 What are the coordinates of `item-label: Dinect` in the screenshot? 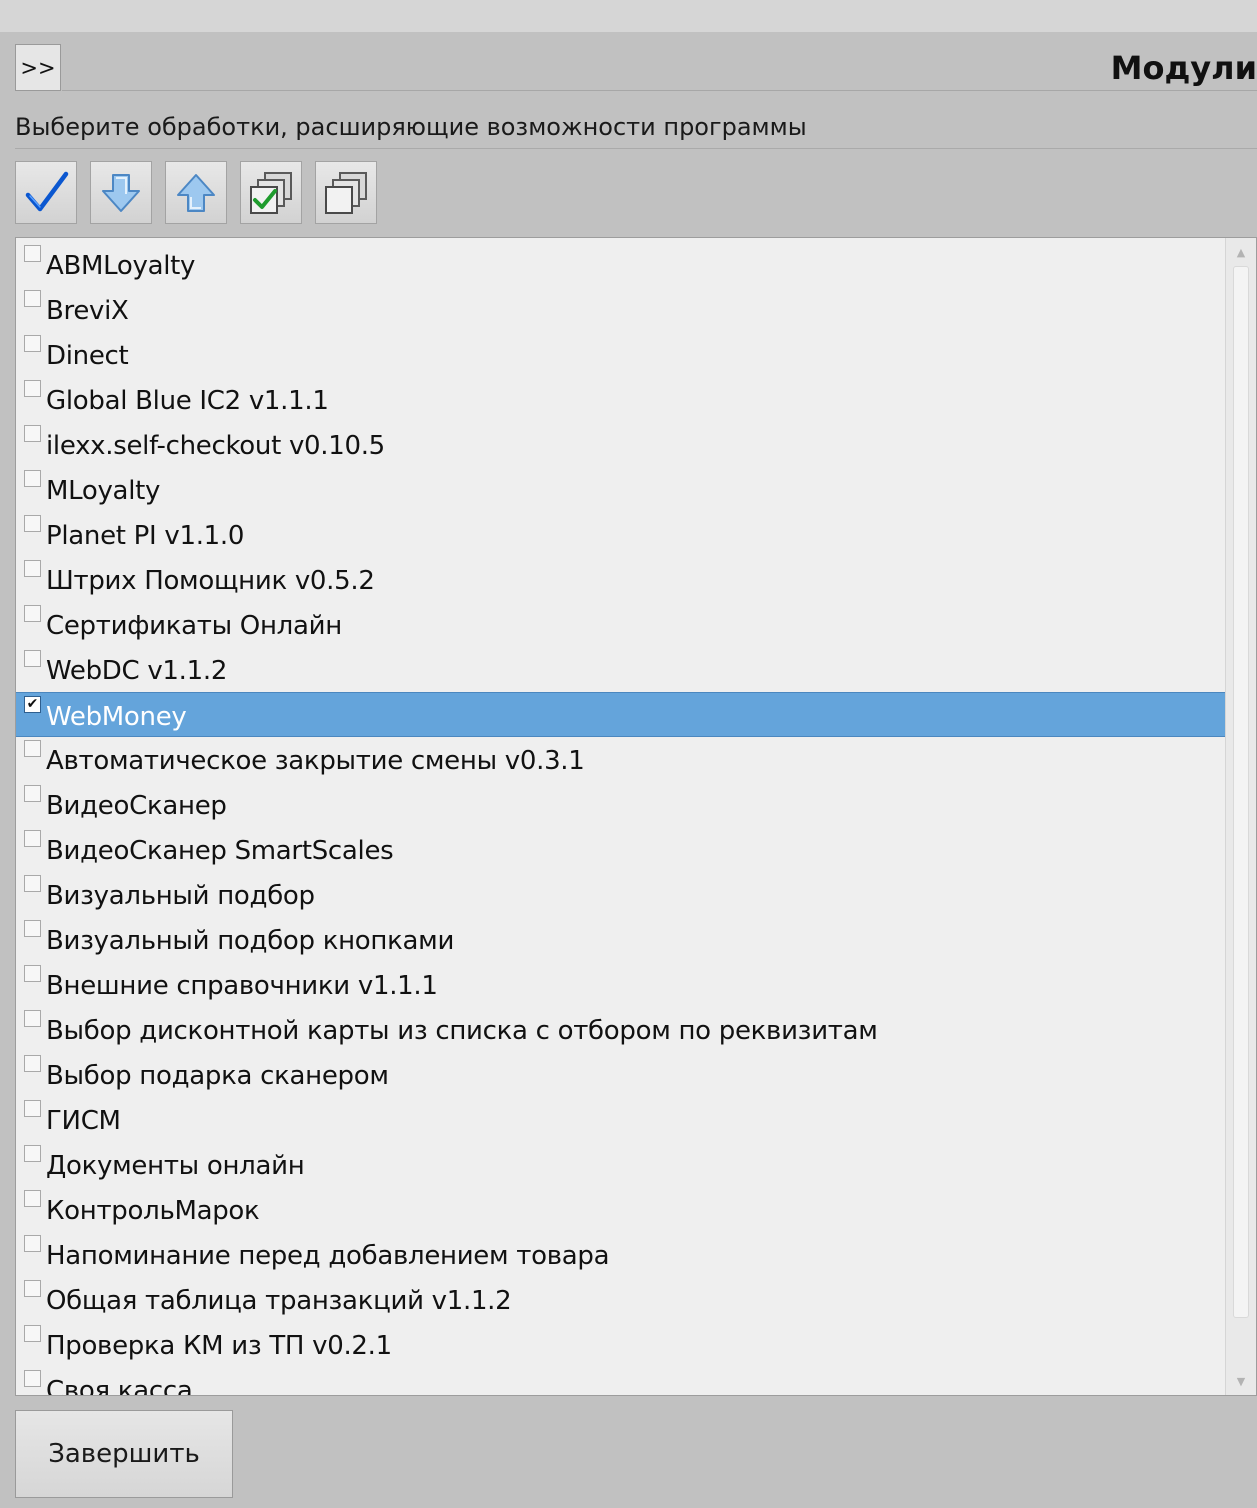 It's located at (87, 356).